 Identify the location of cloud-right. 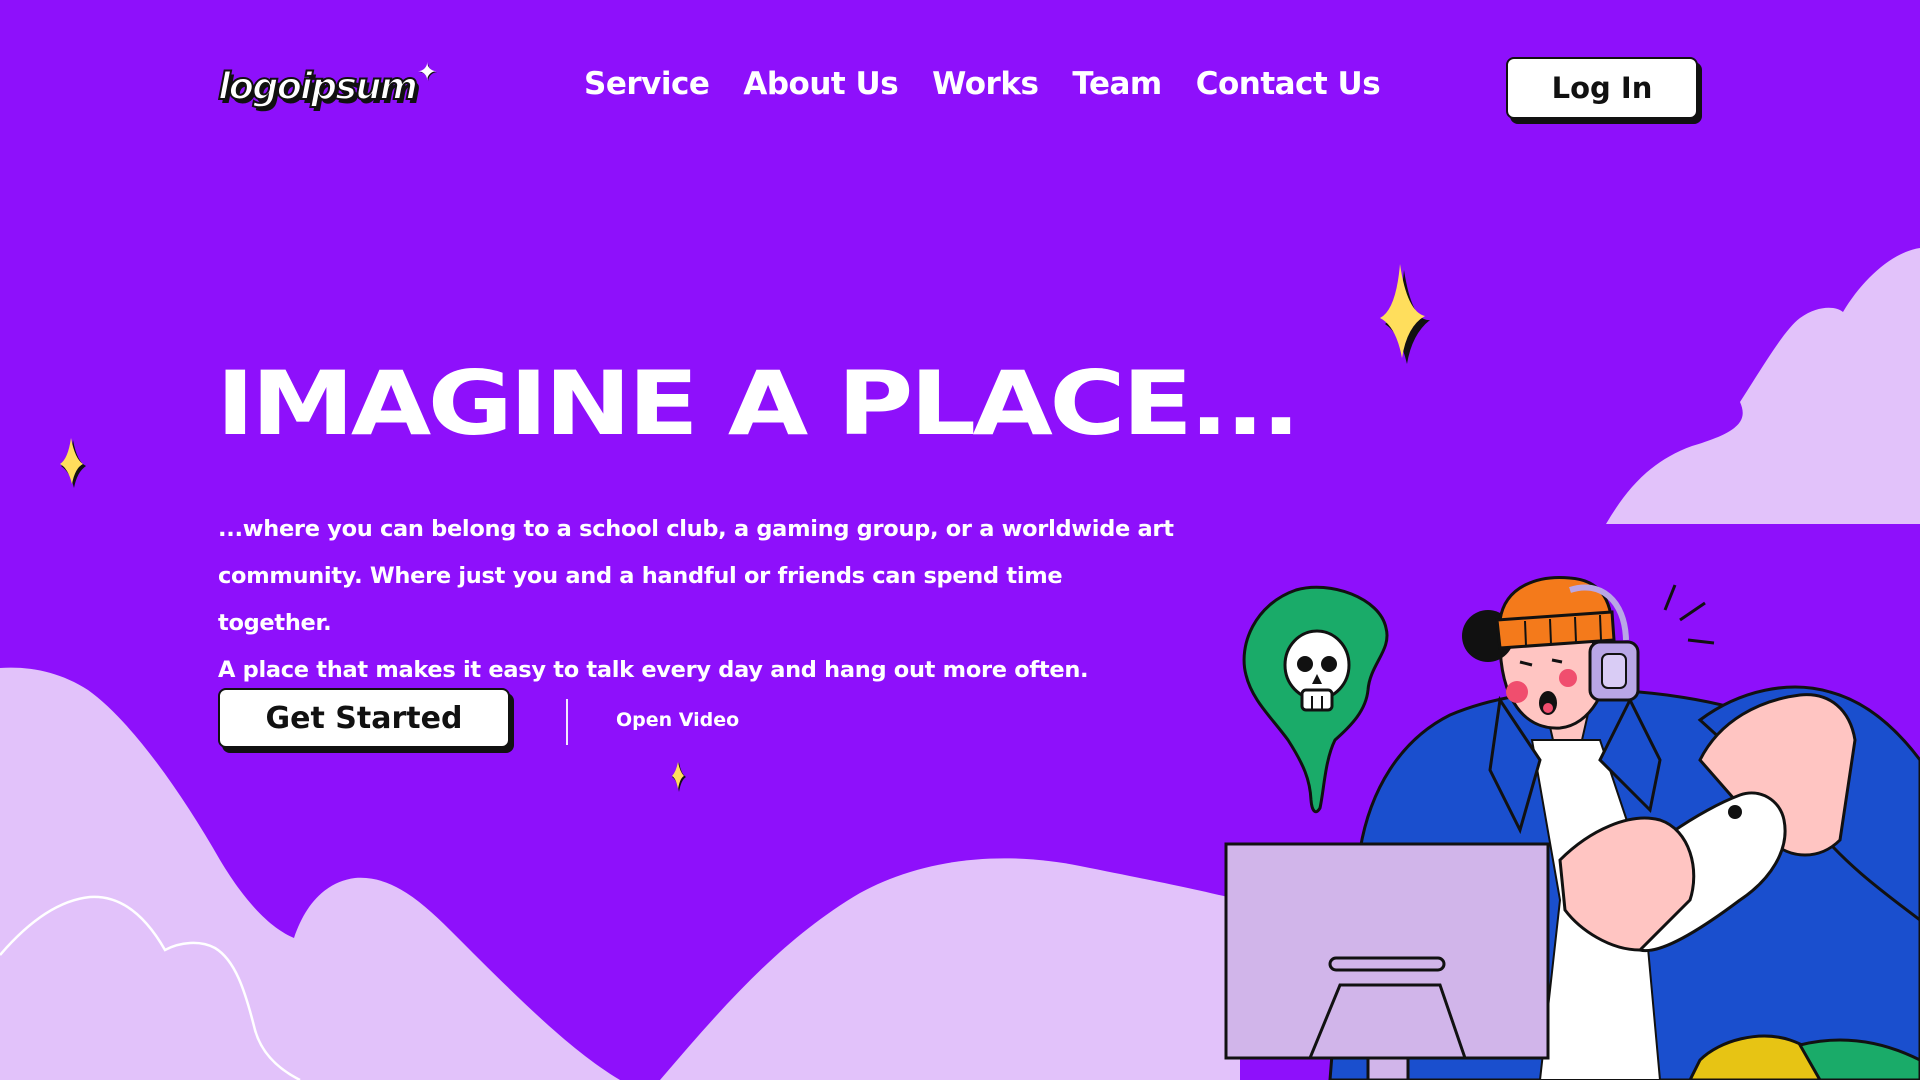
(1763, 386).